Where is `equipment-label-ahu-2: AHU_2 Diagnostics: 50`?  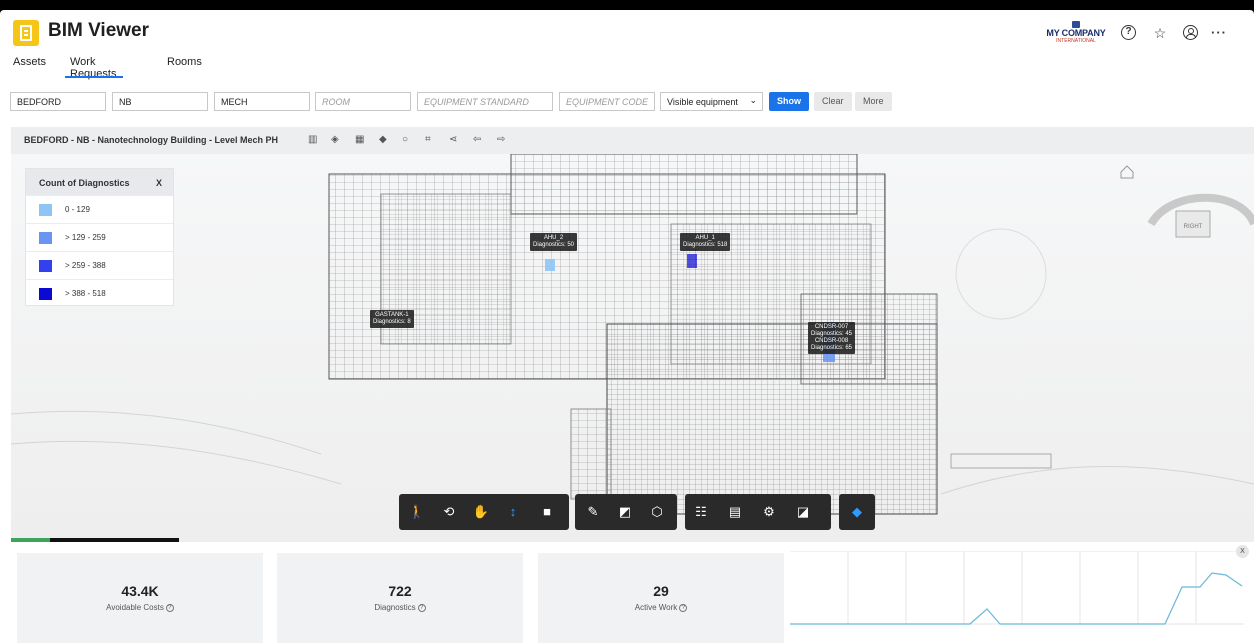
equipment-label-ahu-2: AHU_2 Diagnostics: 50 is located at coordinates (554, 242).